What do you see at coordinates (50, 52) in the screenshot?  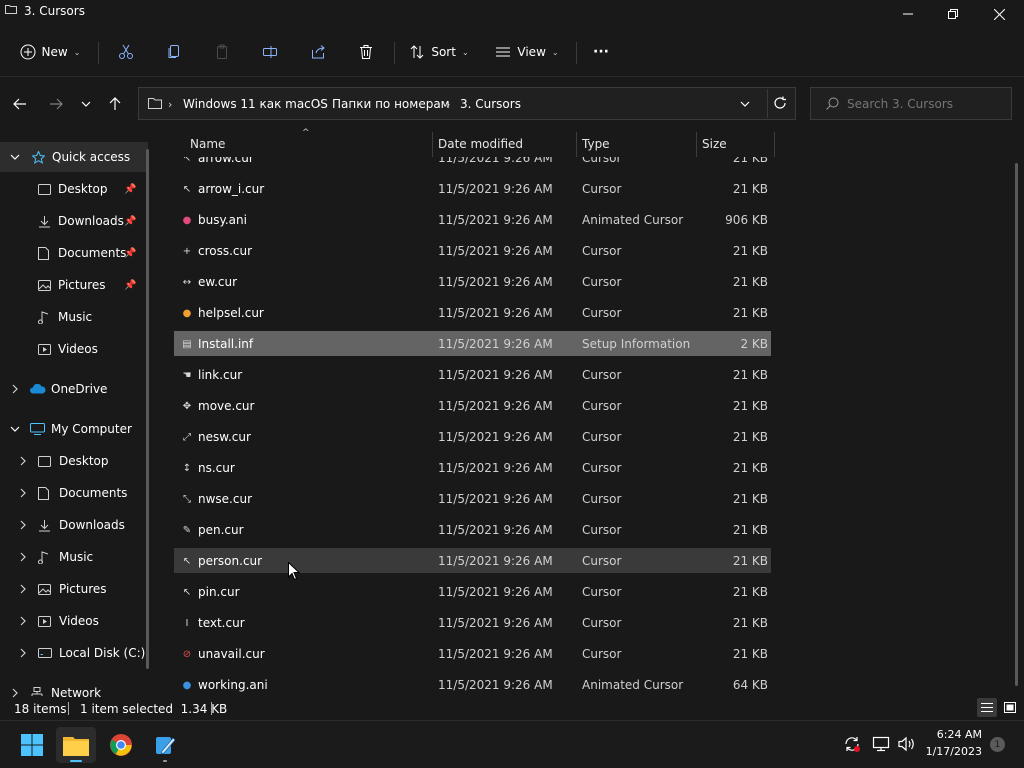 I see `new-button: New ⌄` at bounding box center [50, 52].